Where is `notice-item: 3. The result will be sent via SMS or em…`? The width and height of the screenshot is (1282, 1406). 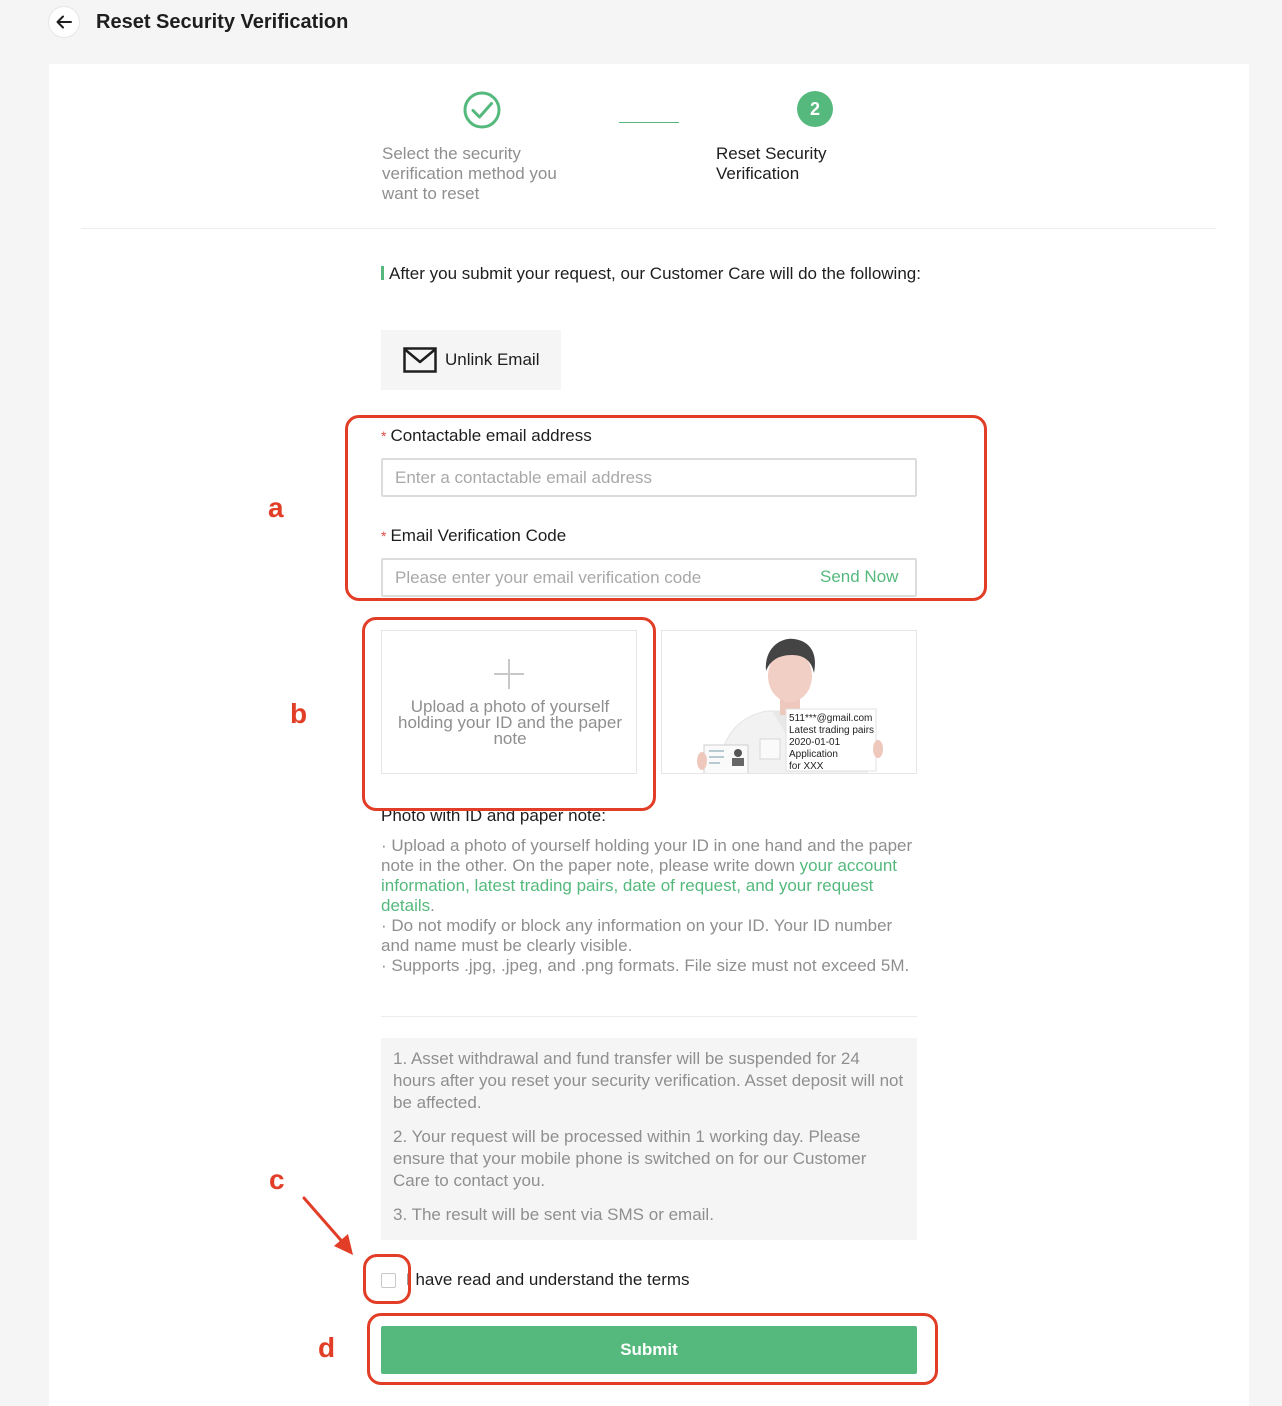
notice-item: 3. The result will be sent via SMS or em… is located at coordinates (553, 1214).